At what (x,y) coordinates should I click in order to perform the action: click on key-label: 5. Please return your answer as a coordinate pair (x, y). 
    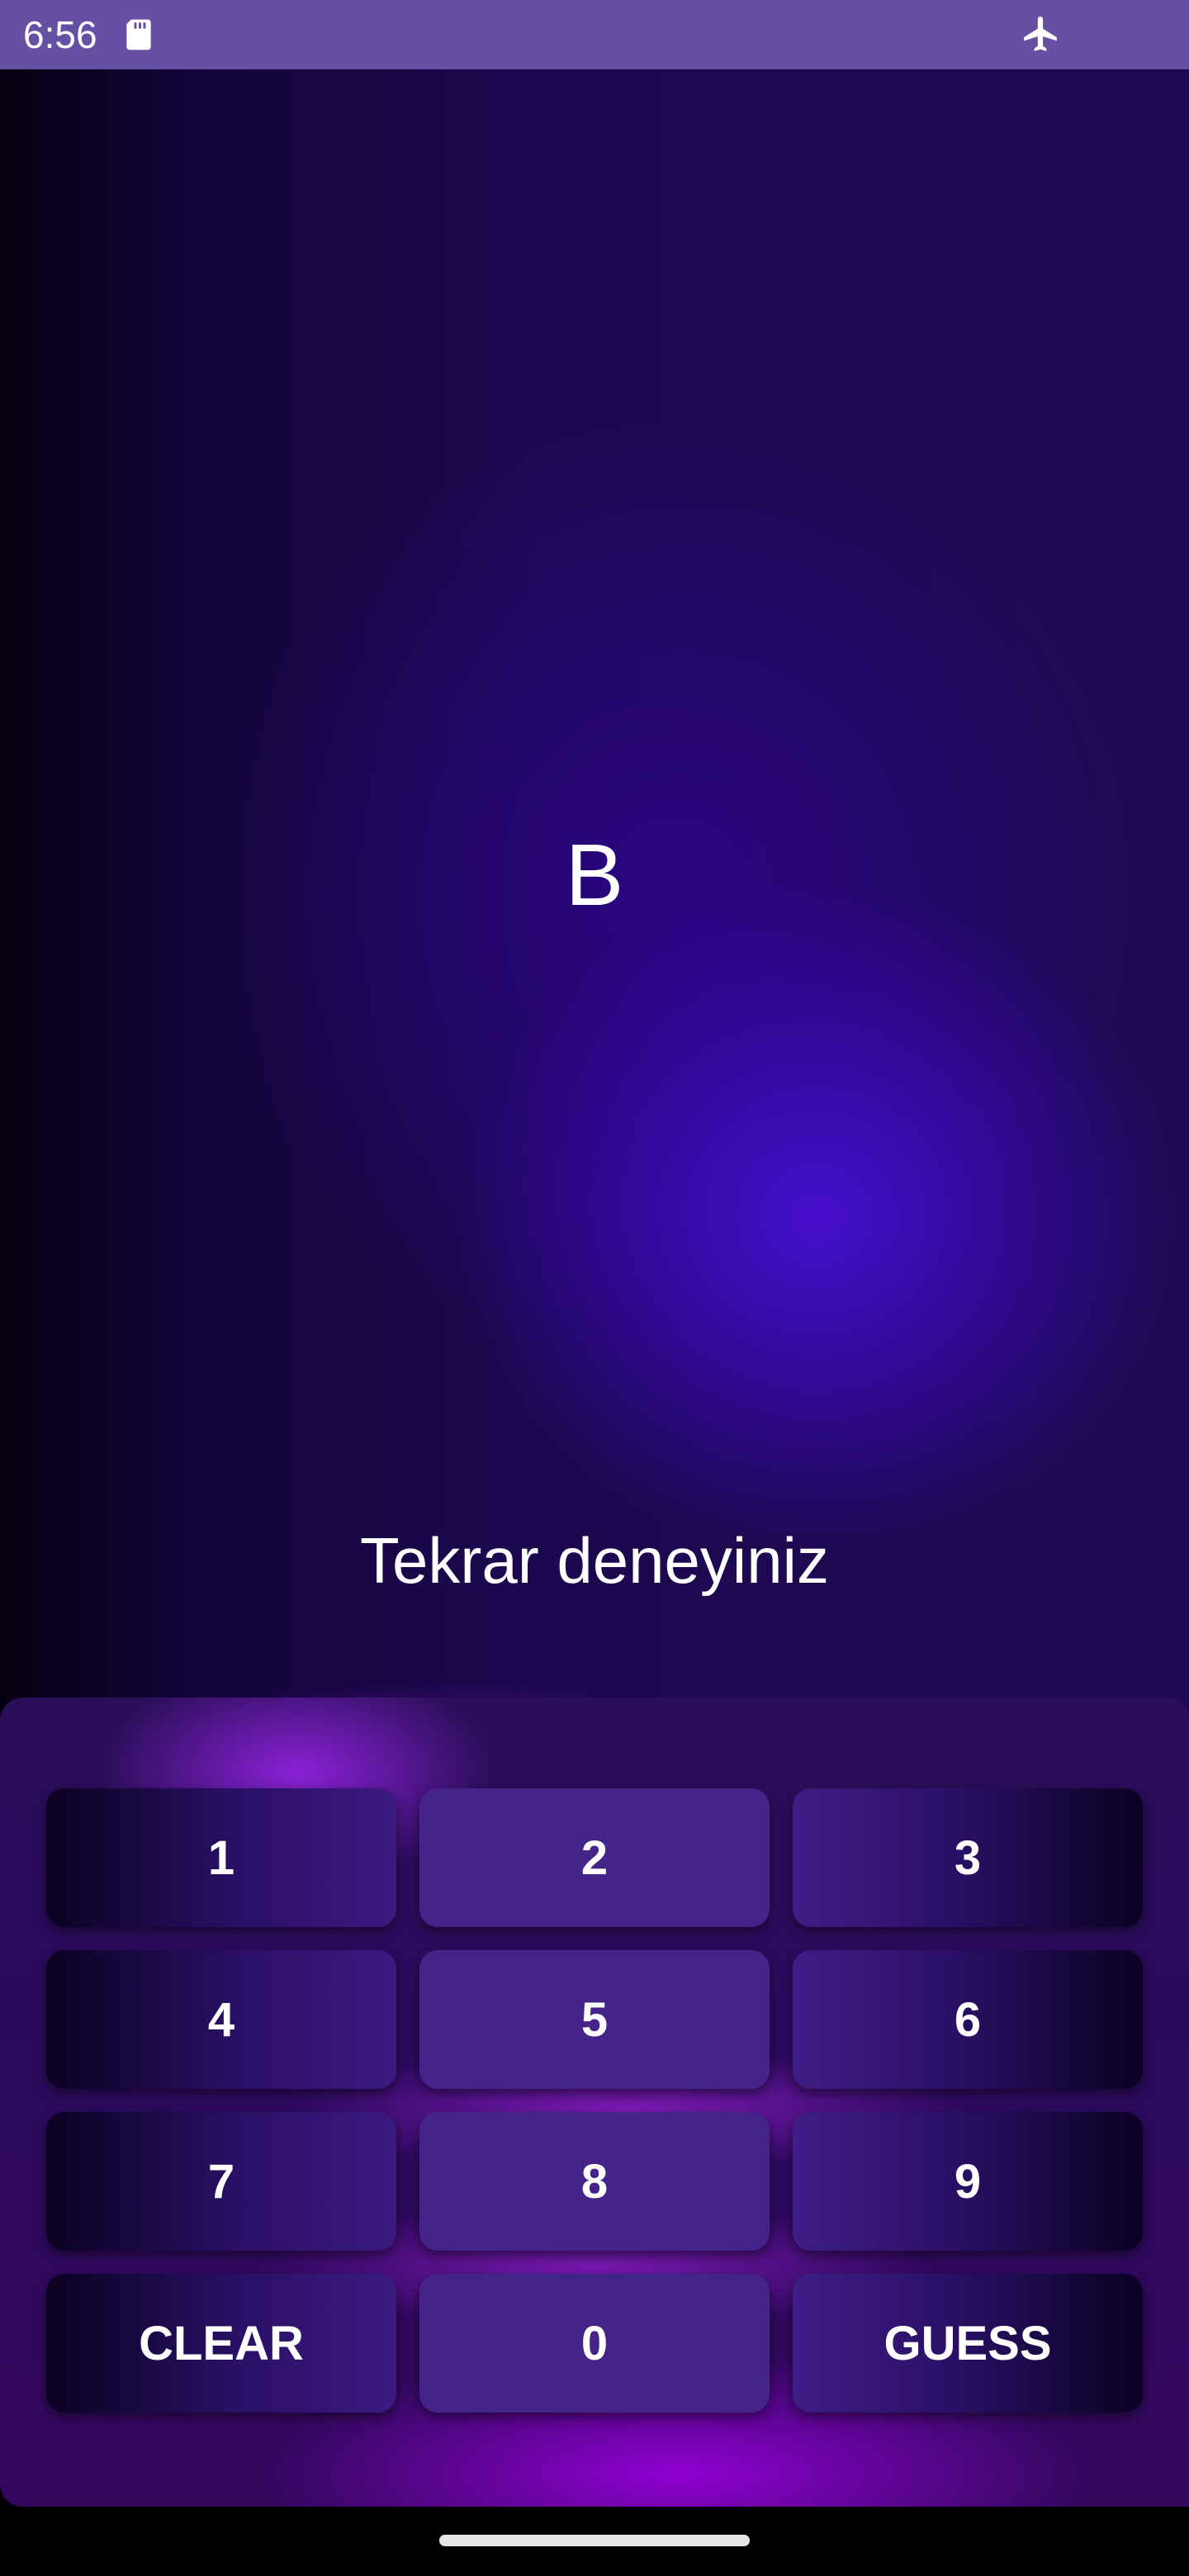
    Looking at the image, I should click on (594, 2019).